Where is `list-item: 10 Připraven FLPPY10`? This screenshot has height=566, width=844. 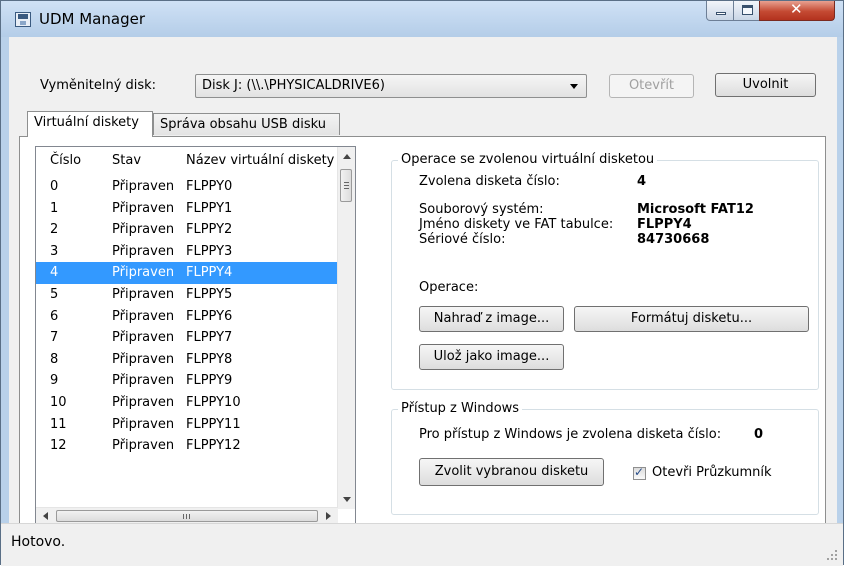 list-item: 10 Připraven FLPPY10 is located at coordinates (189, 403).